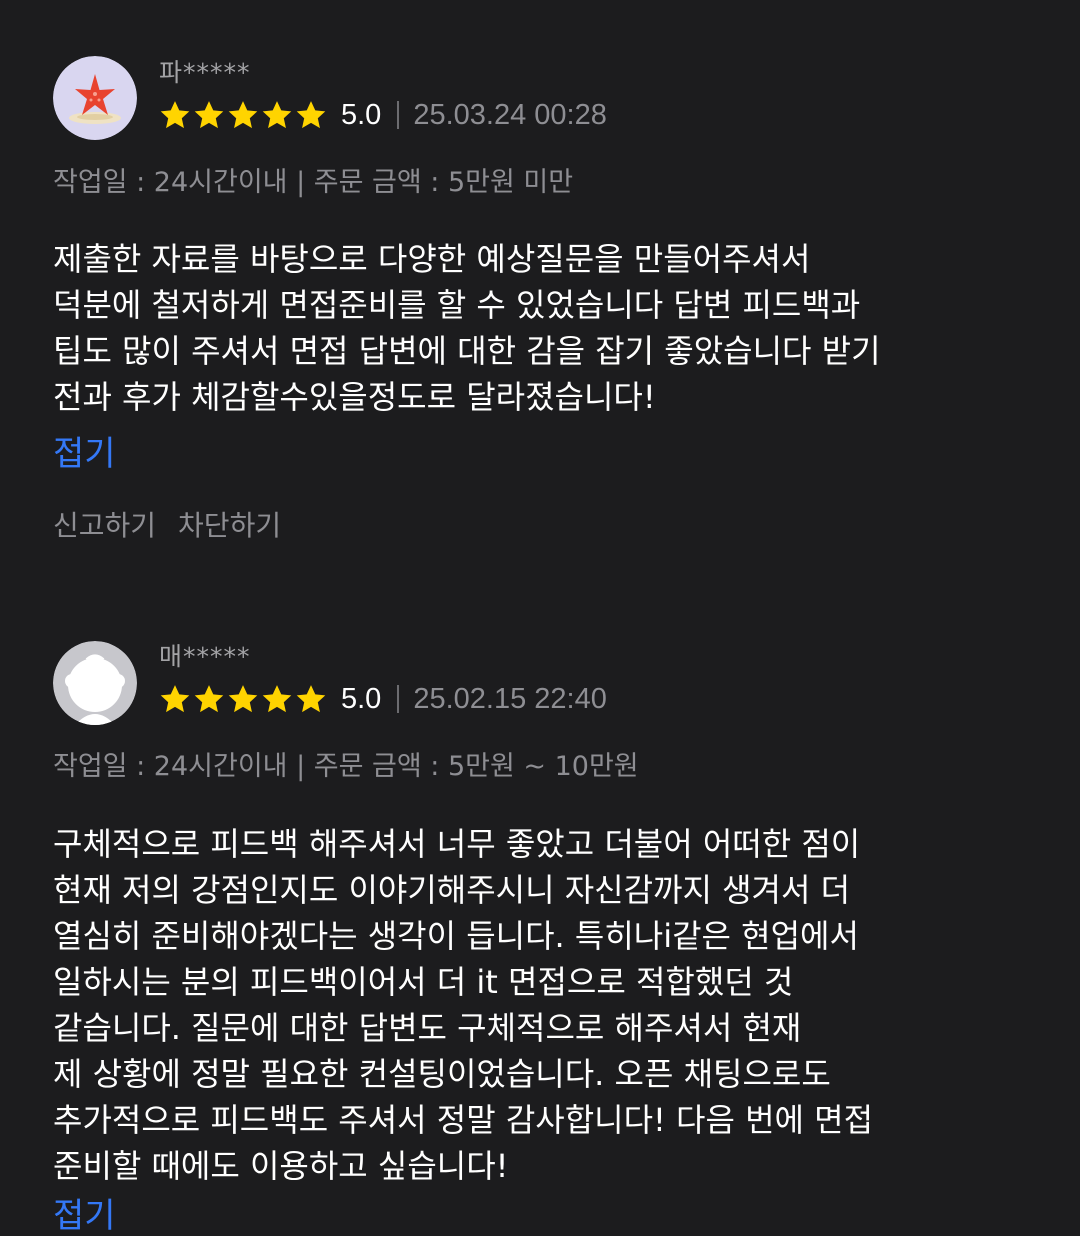  I want to click on default-profile-avatar-icon, so click(95, 683).